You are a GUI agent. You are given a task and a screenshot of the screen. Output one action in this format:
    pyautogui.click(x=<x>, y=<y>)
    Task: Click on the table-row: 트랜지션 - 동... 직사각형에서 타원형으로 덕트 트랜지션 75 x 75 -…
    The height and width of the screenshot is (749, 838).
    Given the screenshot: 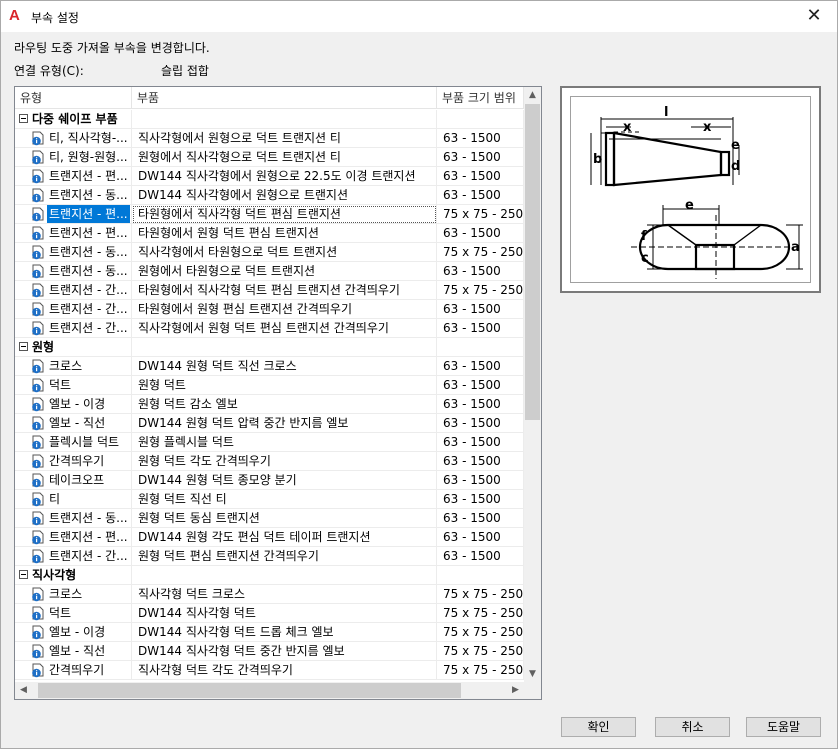 What is the action you would take?
    pyautogui.click(x=269, y=252)
    